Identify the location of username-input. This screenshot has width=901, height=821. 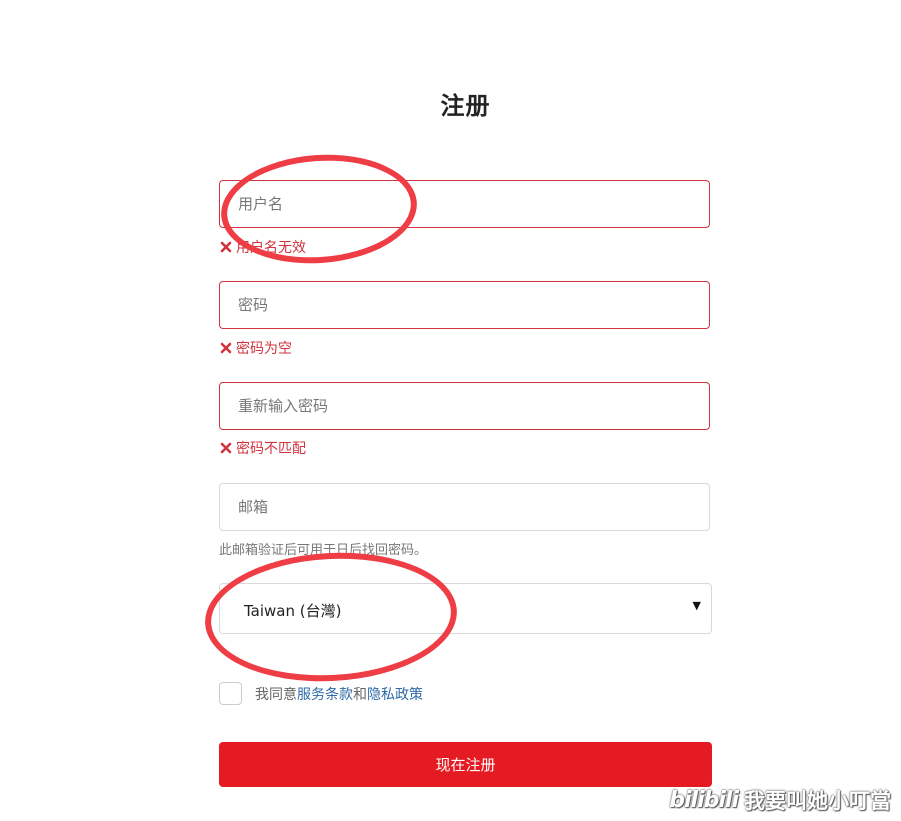
(464, 204).